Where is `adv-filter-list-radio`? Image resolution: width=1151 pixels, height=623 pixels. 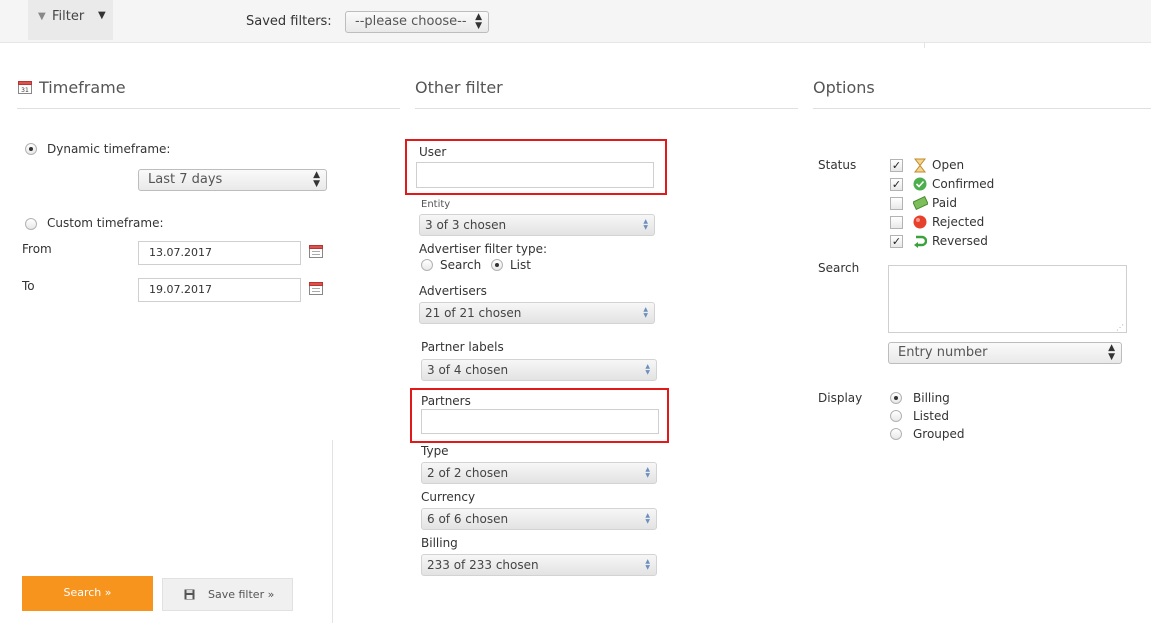 adv-filter-list-radio is located at coordinates (497, 265).